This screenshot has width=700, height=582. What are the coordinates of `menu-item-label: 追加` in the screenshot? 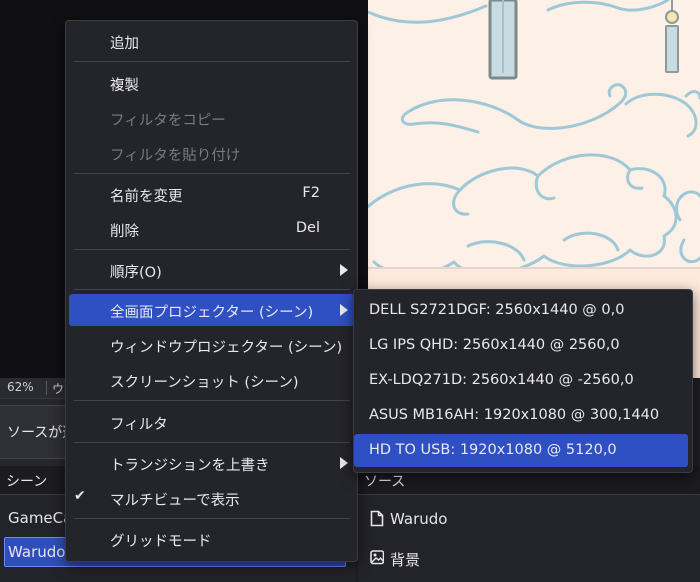 It's located at (124, 44).